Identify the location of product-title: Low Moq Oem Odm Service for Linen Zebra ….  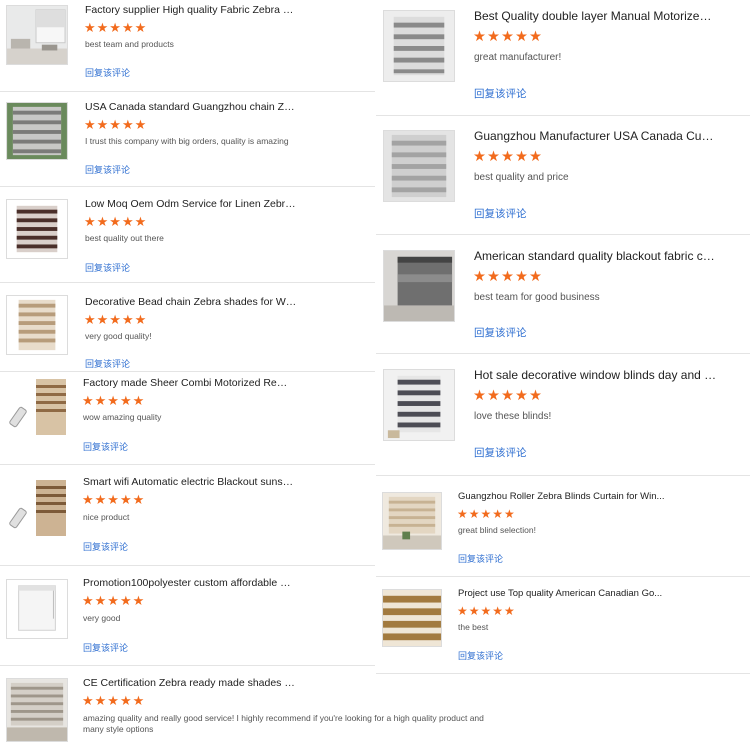
(191, 204).